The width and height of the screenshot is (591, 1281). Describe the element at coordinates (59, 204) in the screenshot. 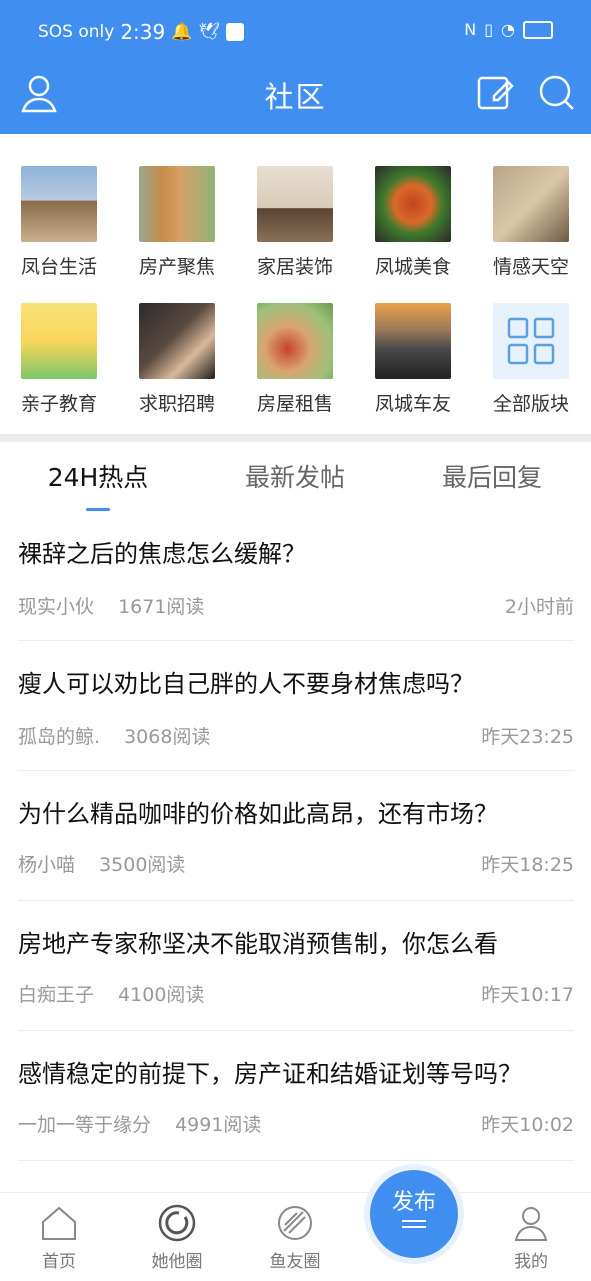

I see `city-building-image` at that location.